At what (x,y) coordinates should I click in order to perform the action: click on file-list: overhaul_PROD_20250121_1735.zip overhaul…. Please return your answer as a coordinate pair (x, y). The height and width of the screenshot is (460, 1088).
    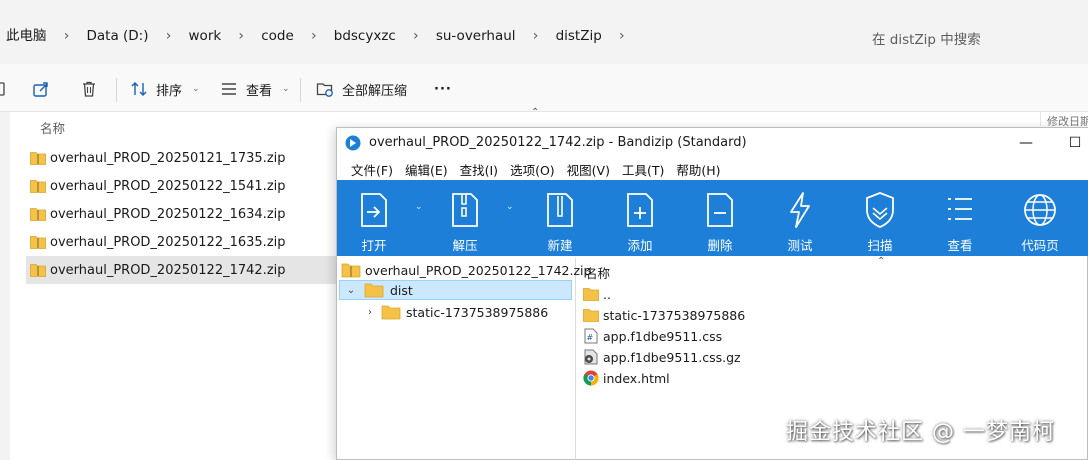
    Looking at the image, I should click on (186, 214).